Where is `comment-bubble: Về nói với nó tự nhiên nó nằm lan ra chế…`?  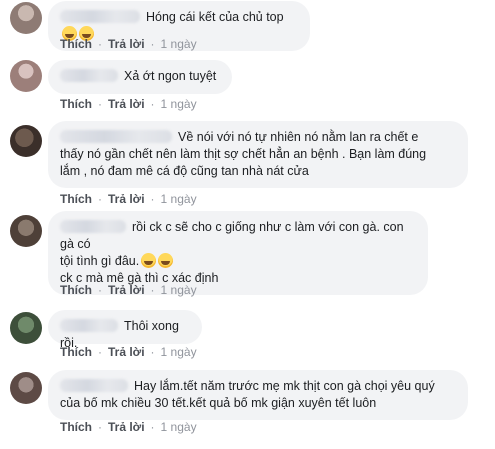
comment-bubble: Về nói với nó tự nhiên nó nằm lan ra chế… is located at coordinates (258, 154).